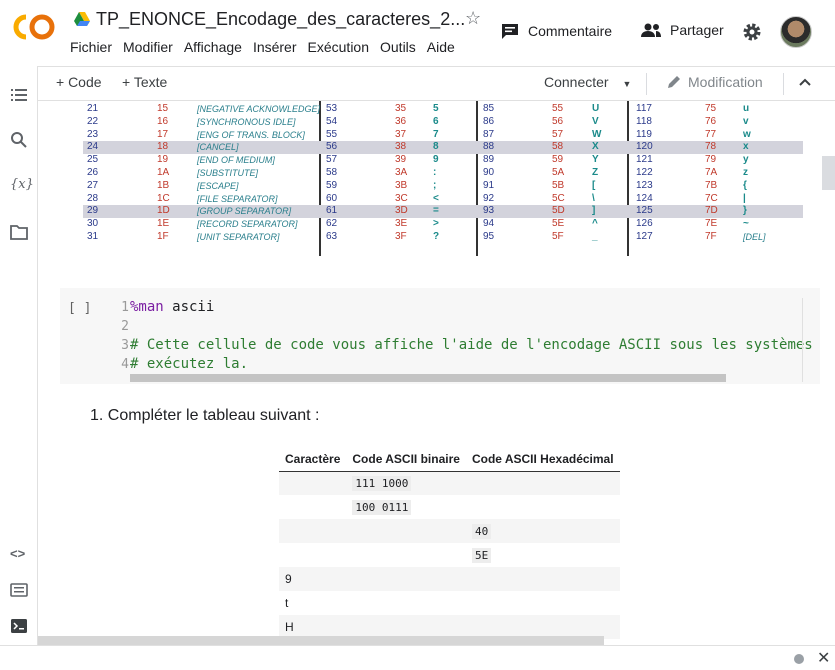 The image size is (835, 670). I want to click on edit-mode-label: Modification, so click(725, 82).